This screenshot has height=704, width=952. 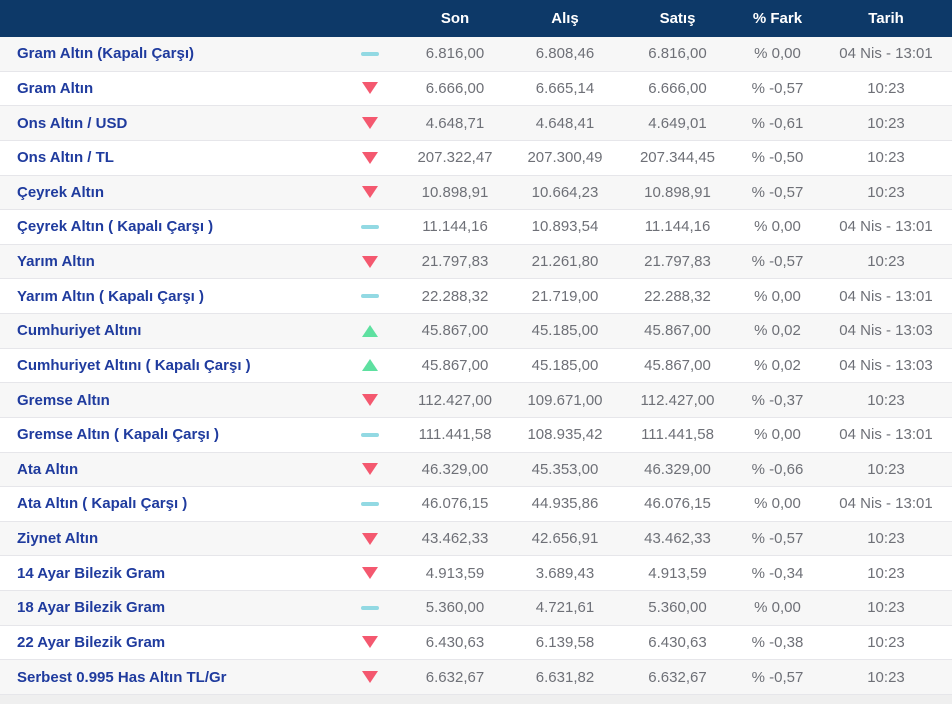 What do you see at coordinates (170, 192) in the screenshot?
I see `instrument-name-cell: Çeyrek Altın` at bounding box center [170, 192].